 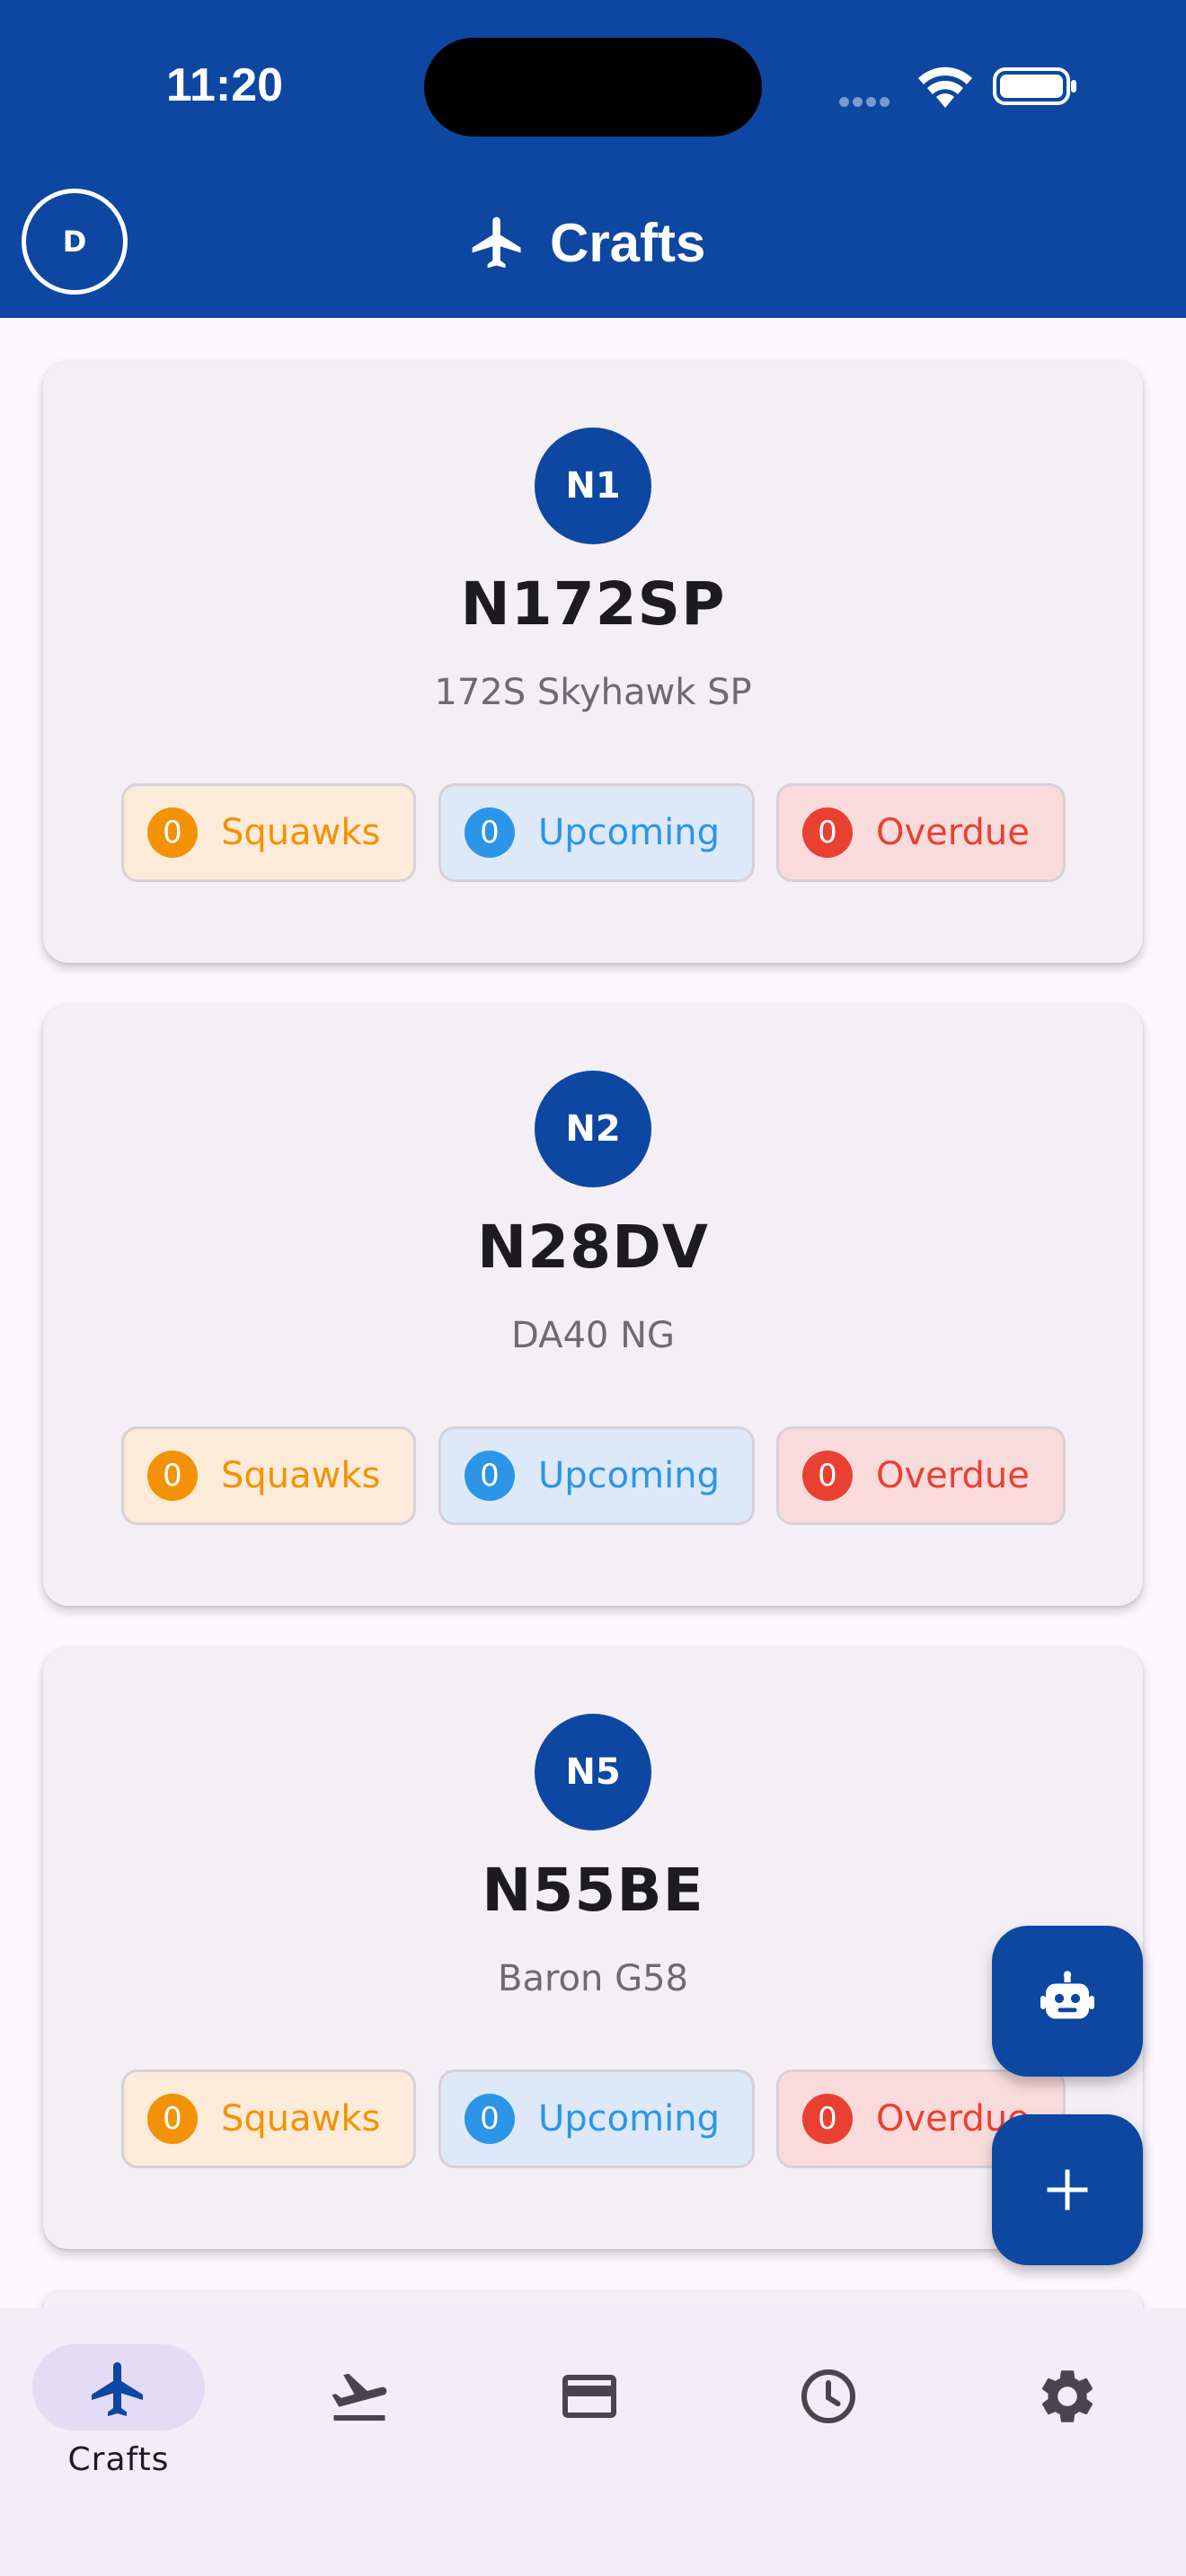 I want to click on status-time: 11:20, so click(x=224, y=85).